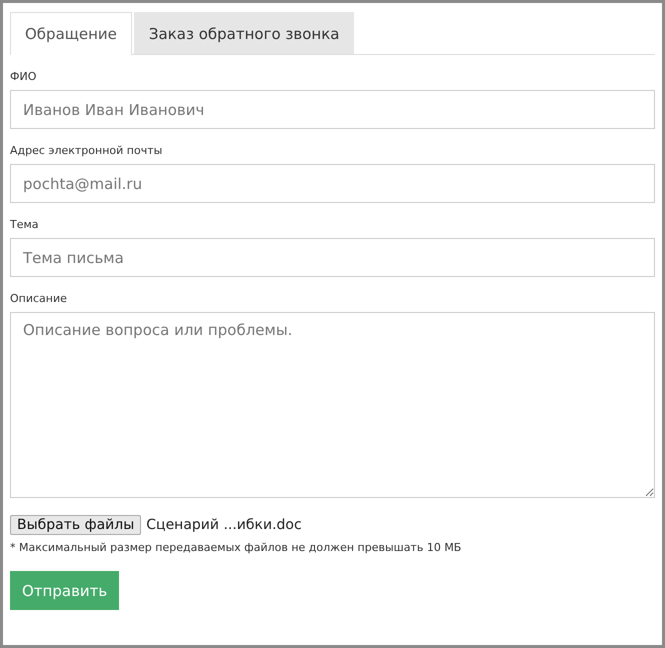 This screenshot has width=665, height=648. I want to click on input-field: Тема письма, so click(332, 257).